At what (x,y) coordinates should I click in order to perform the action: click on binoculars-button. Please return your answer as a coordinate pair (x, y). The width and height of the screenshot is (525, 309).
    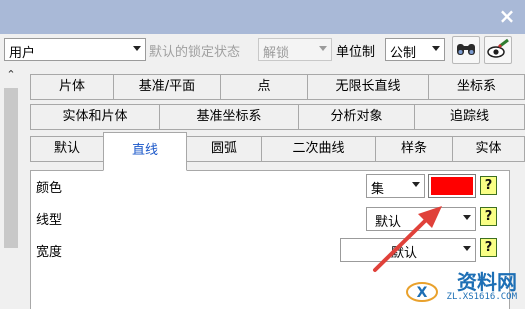
    Looking at the image, I should click on (466, 50).